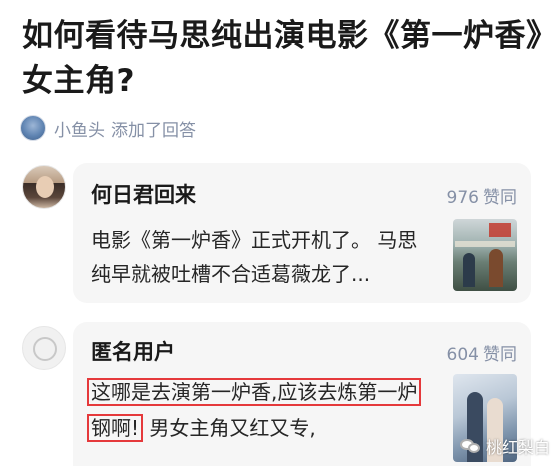 The image size is (554, 466). I want to click on watermark: 桃红梨白, so click(504, 446).